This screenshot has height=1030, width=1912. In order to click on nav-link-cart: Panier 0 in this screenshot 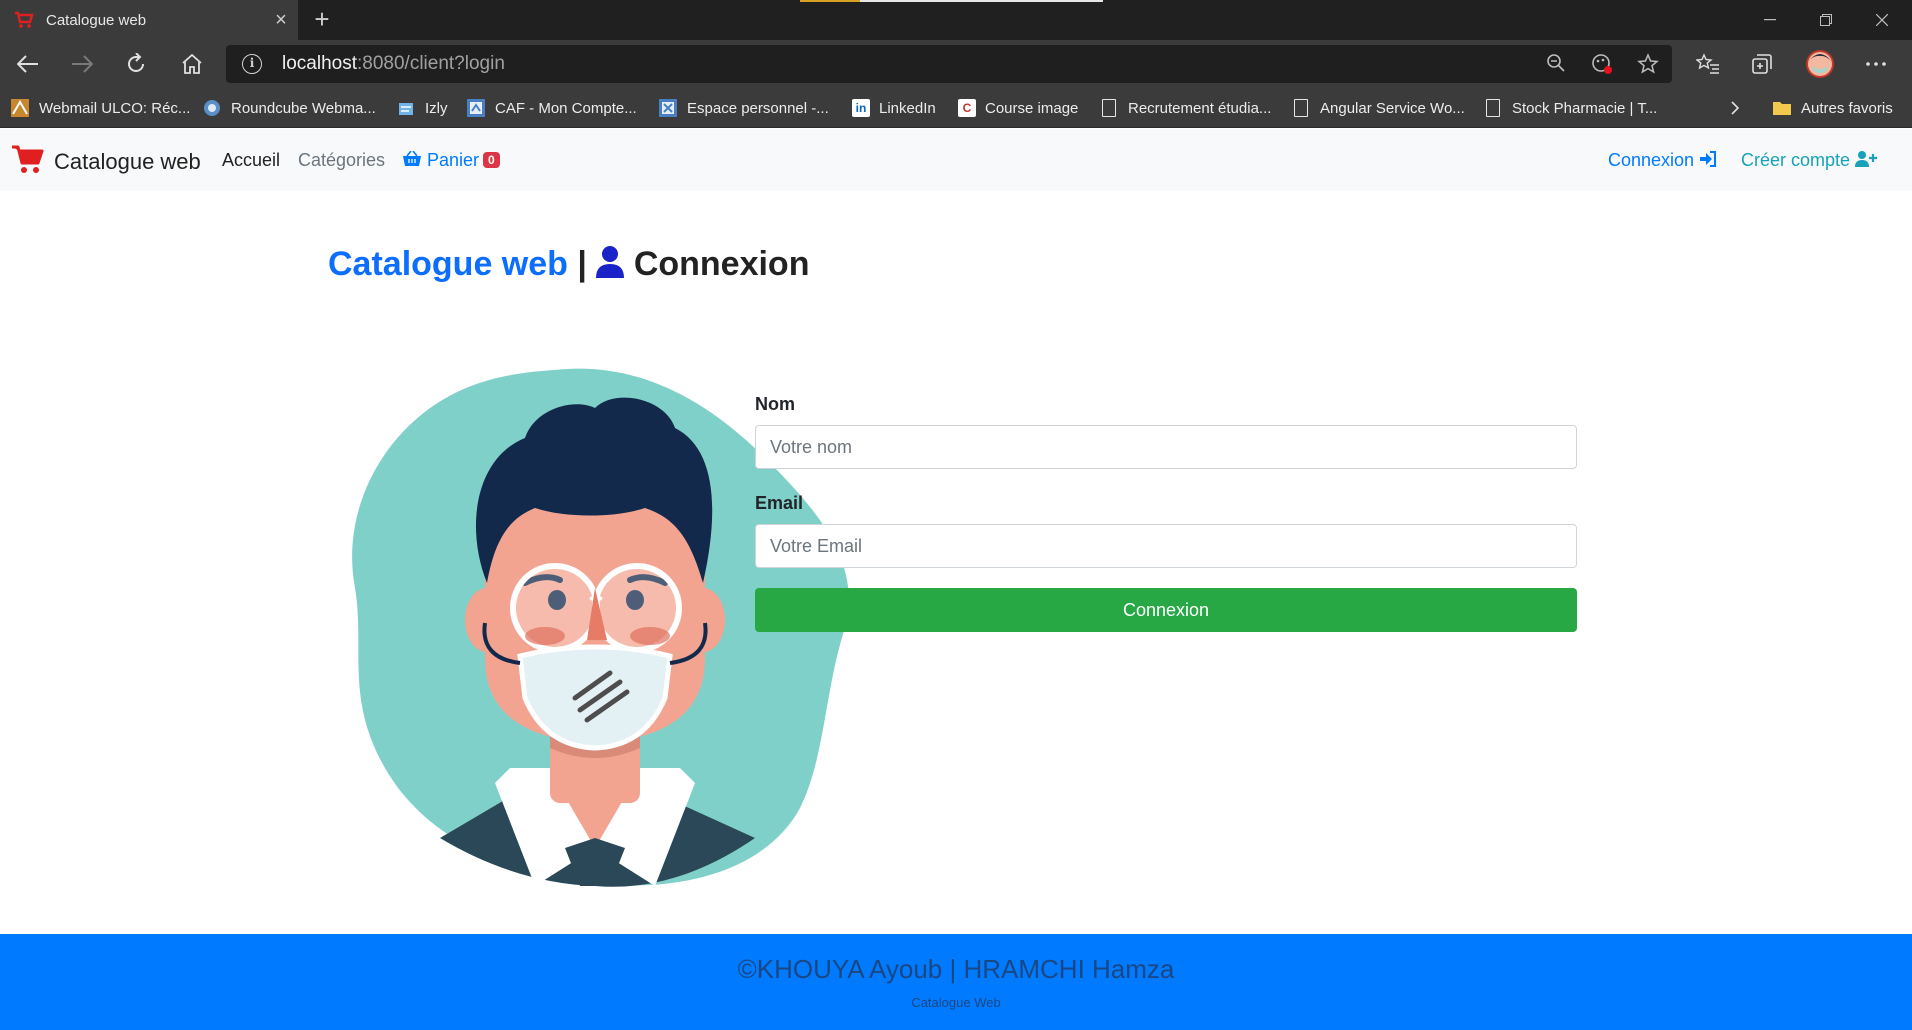, I will do `click(451, 160)`.